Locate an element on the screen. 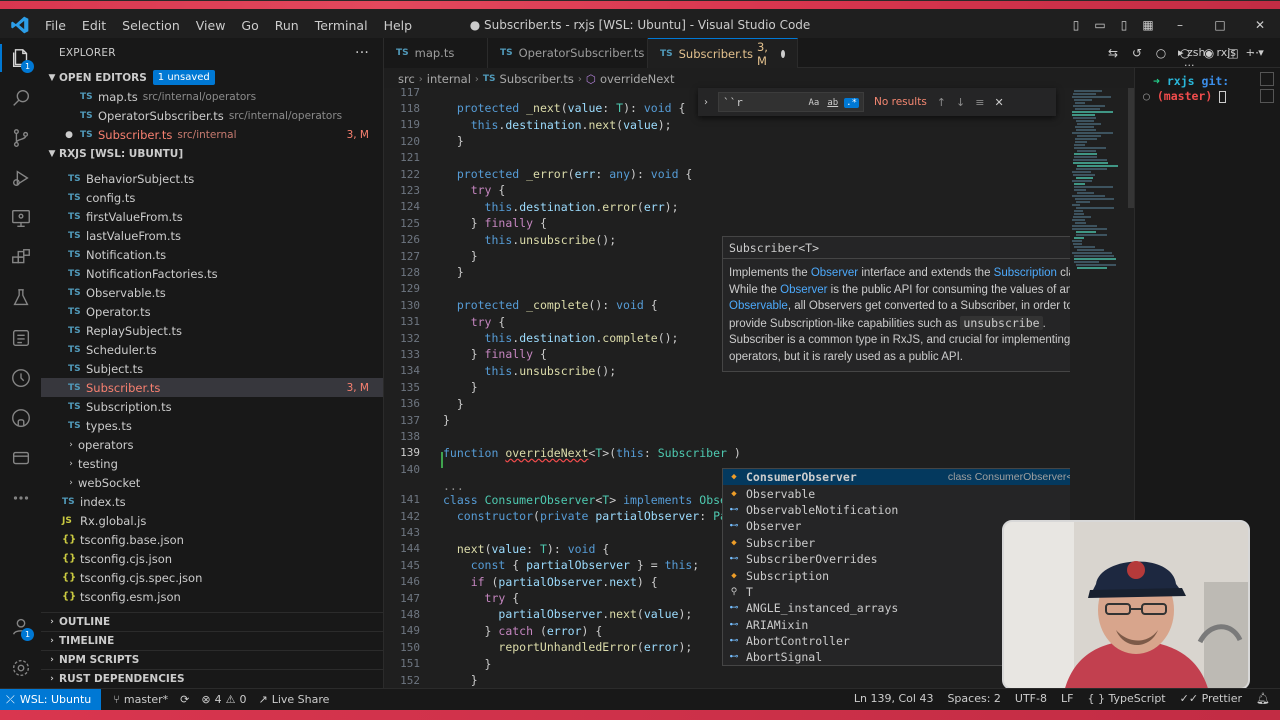 The image size is (1280, 720). close-find-icon: ✕ is located at coordinates (998, 102).